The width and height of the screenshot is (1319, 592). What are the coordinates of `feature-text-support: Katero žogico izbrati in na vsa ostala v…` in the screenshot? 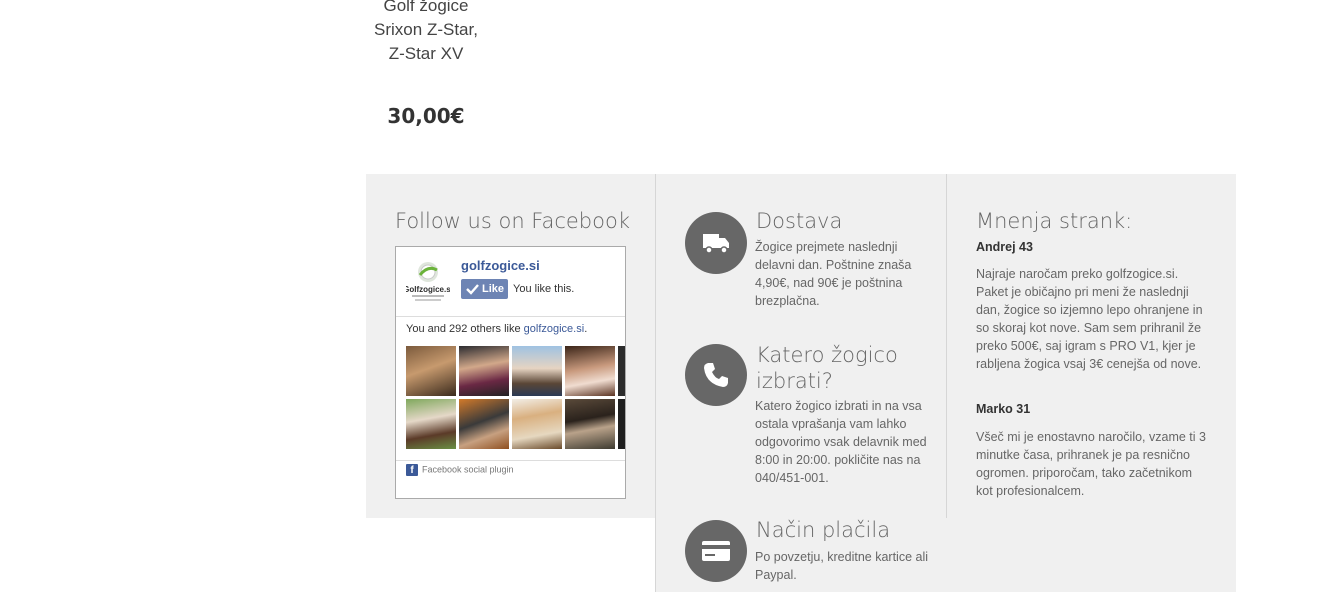 It's located at (841, 442).